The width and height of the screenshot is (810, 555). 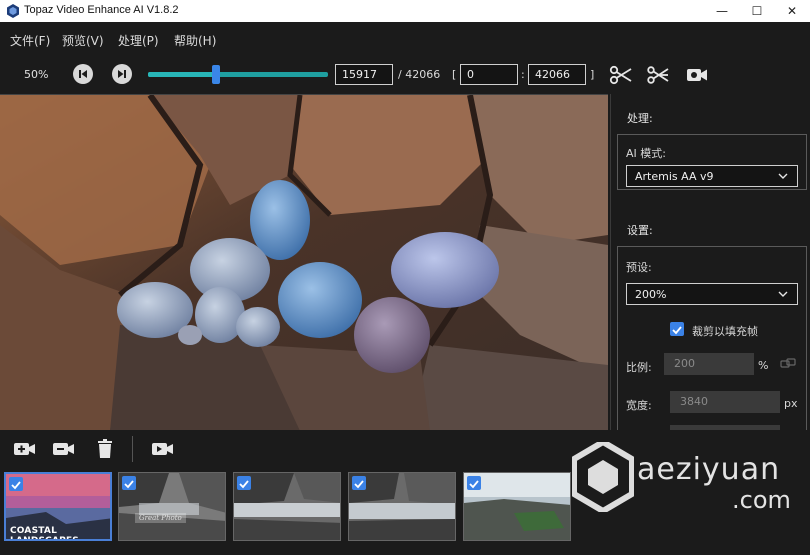 What do you see at coordinates (791, 403) in the screenshot?
I see `width-unit: px` at bounding box center [791, 403].